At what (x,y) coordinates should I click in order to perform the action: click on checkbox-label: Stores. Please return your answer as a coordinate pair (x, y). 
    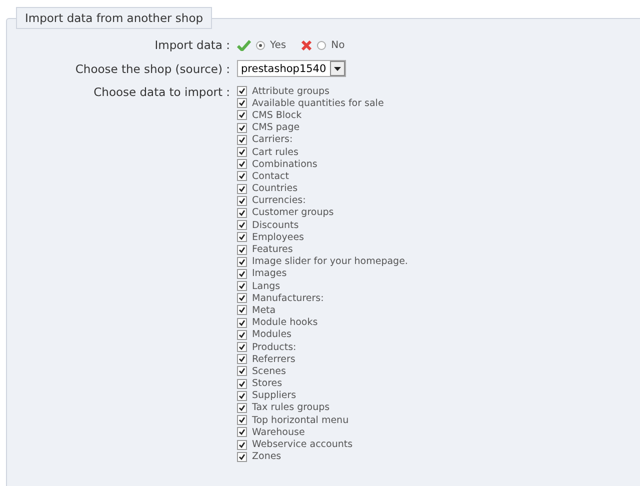
    Looking at the image, I should click on (267, 384).